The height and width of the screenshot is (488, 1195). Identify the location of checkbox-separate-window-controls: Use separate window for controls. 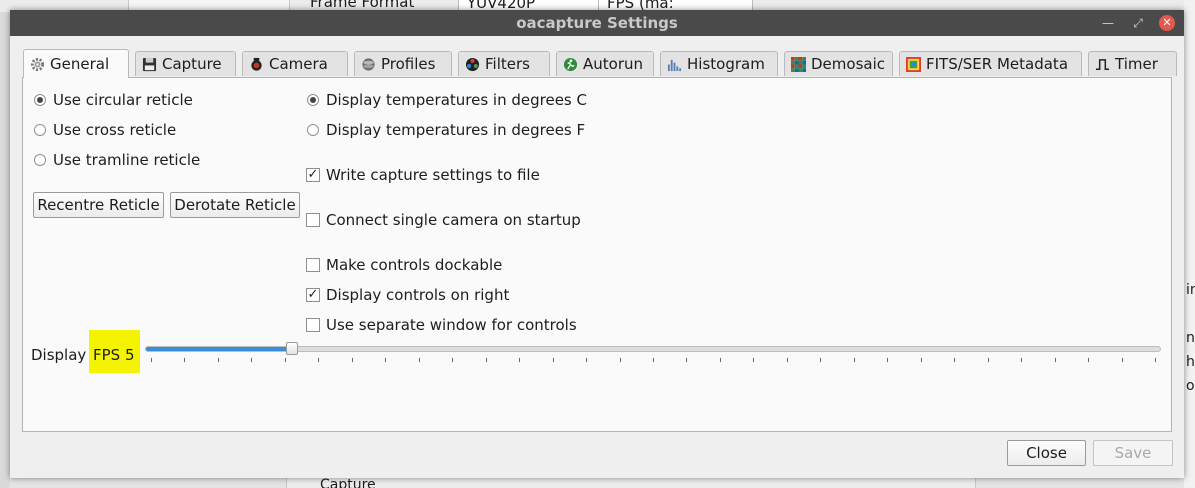
(441, 325).